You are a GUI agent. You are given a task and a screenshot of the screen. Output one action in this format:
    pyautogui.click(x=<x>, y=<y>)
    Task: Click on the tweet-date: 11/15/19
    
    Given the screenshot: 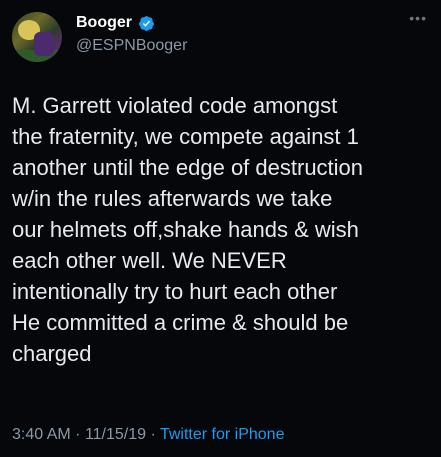 What is the action you would take?
    pyautogui.click(x=115, y=434)
    